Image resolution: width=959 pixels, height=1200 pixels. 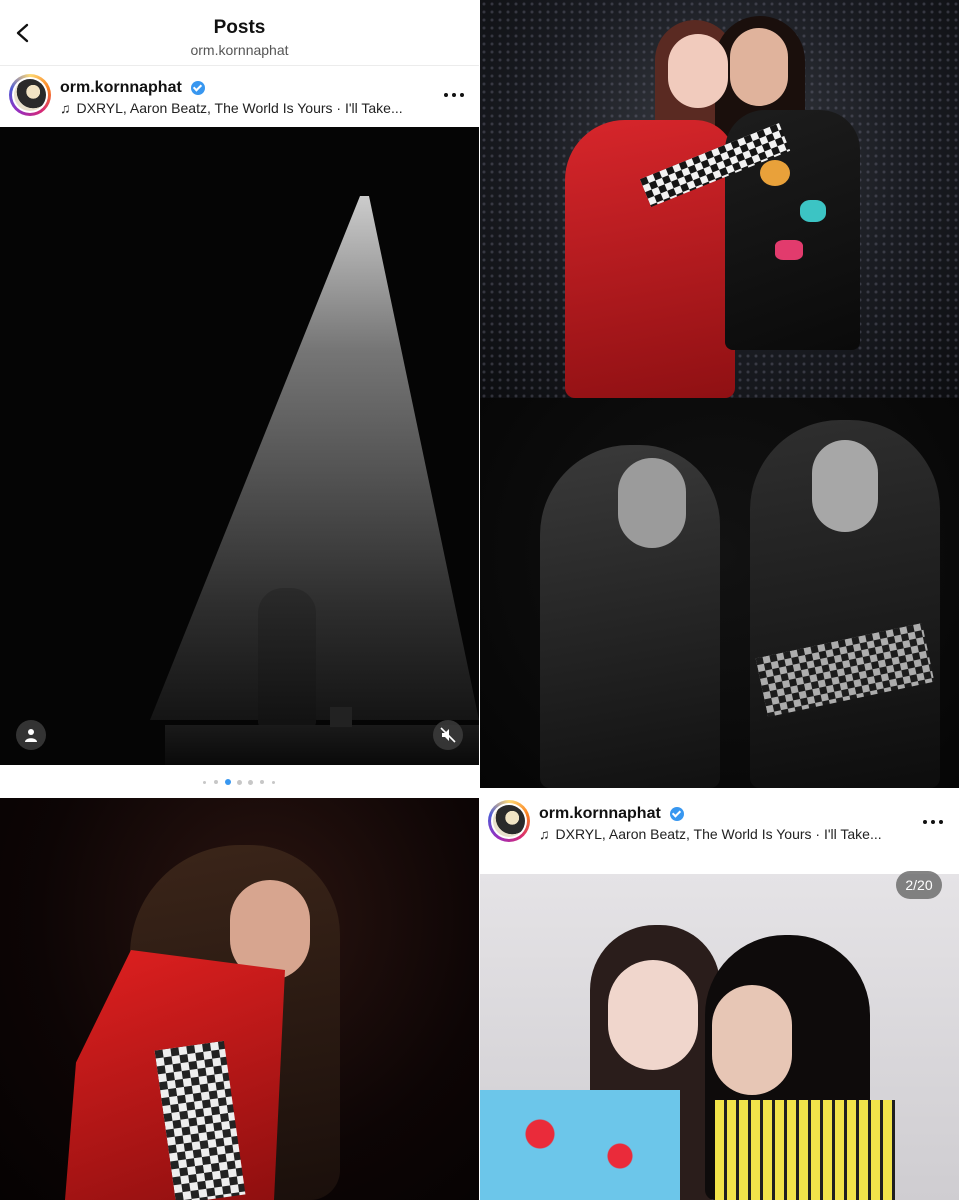 I want to click on carousel-dots, so click(x=239, y=782).